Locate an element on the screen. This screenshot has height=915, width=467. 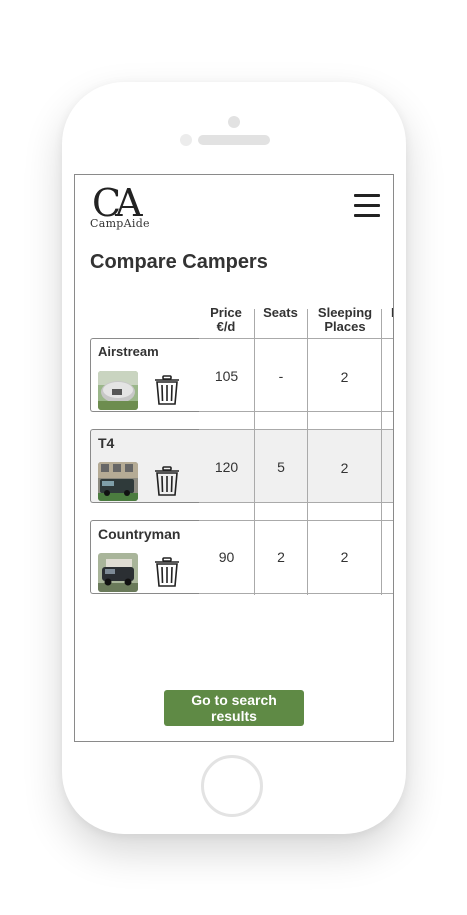
price-cell: 90 is located at coordinates (226, 557).